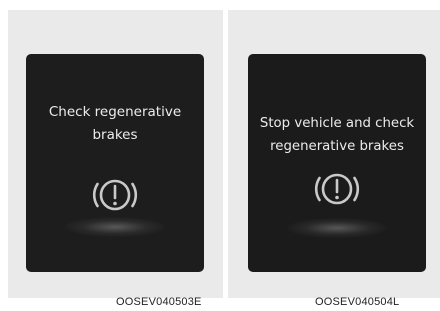  Describe the element at coordinates (115, 123) in the screenshot. I see `warning-message: Check regenerative brakes` at that location.